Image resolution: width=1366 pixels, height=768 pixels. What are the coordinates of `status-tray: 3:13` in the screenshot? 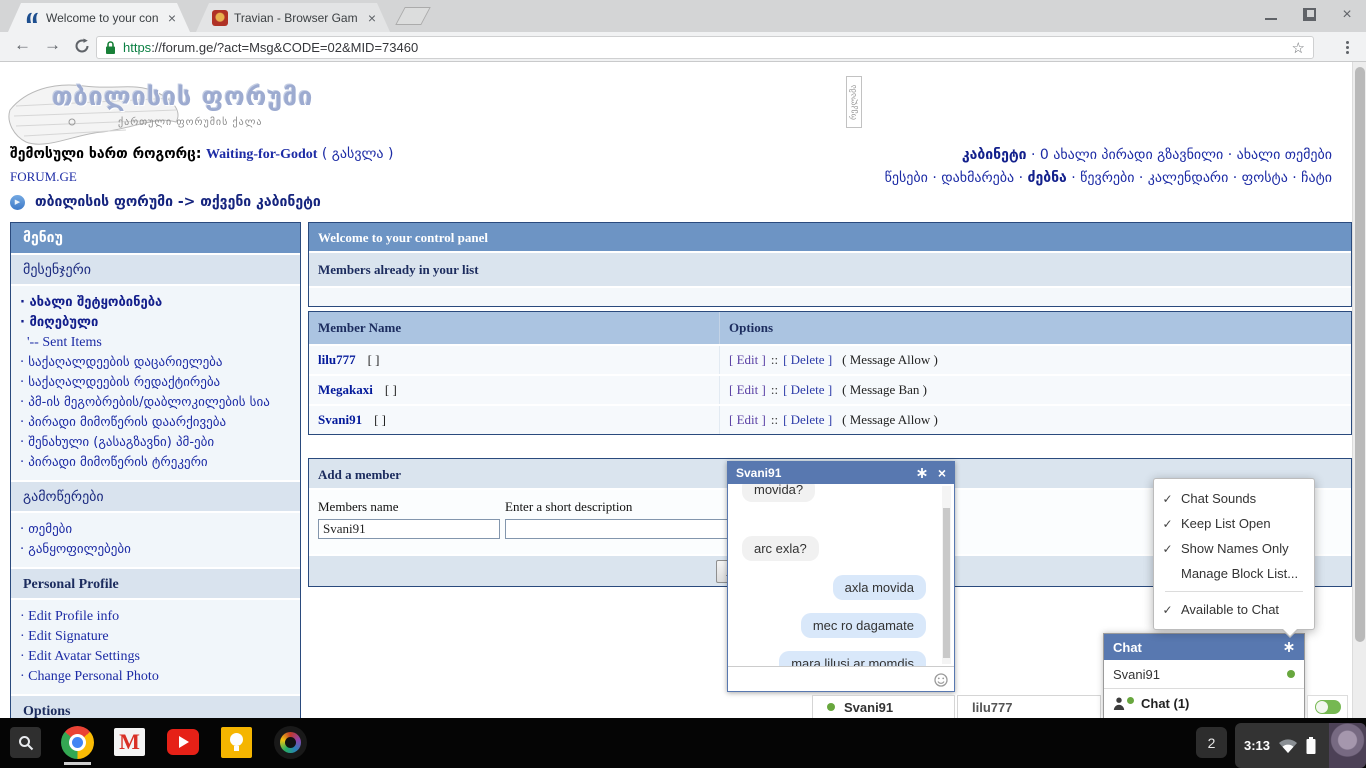 It's located at (1300, 745).